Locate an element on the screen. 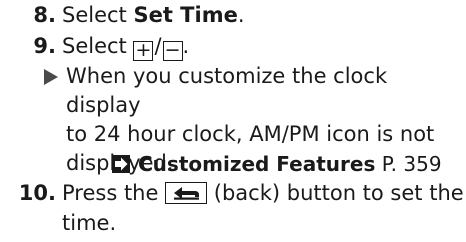 This screenshot has width=466, height=242. note-arrow-icon is located at coordinates (51, 77).